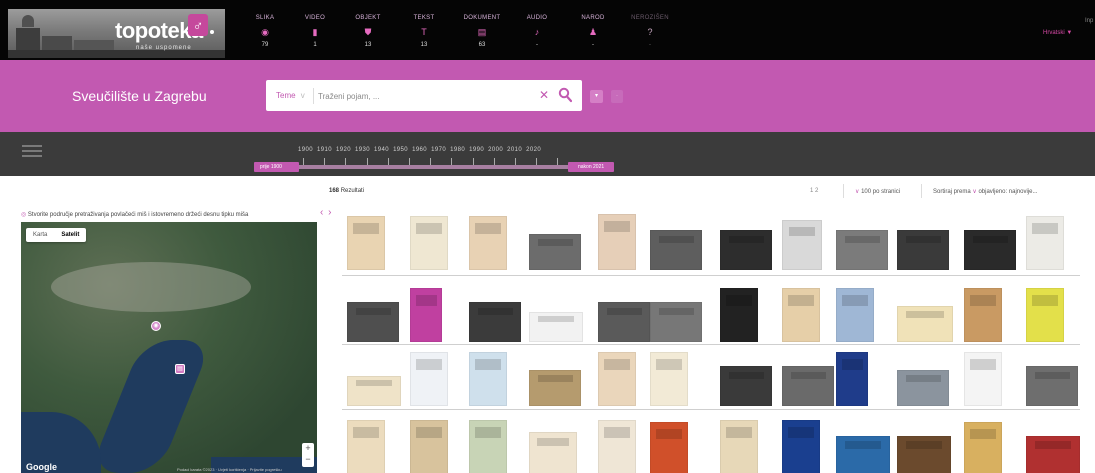 The width and height of the screenshot is (1095, 473). What do you see at coordinates (276, 167) in the screenshot?
I see `timeline-start-handle: prije 1900` at bounding box center [276, 167].